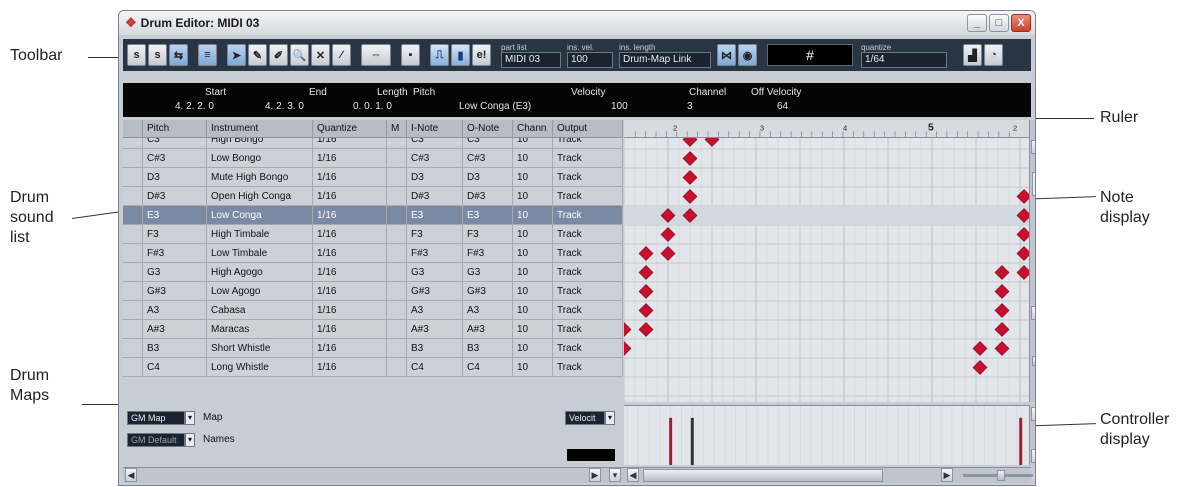  Describe the element at coordinates (1033, 361) in the screenshot. I see `zoom-slider-handle` at that location.